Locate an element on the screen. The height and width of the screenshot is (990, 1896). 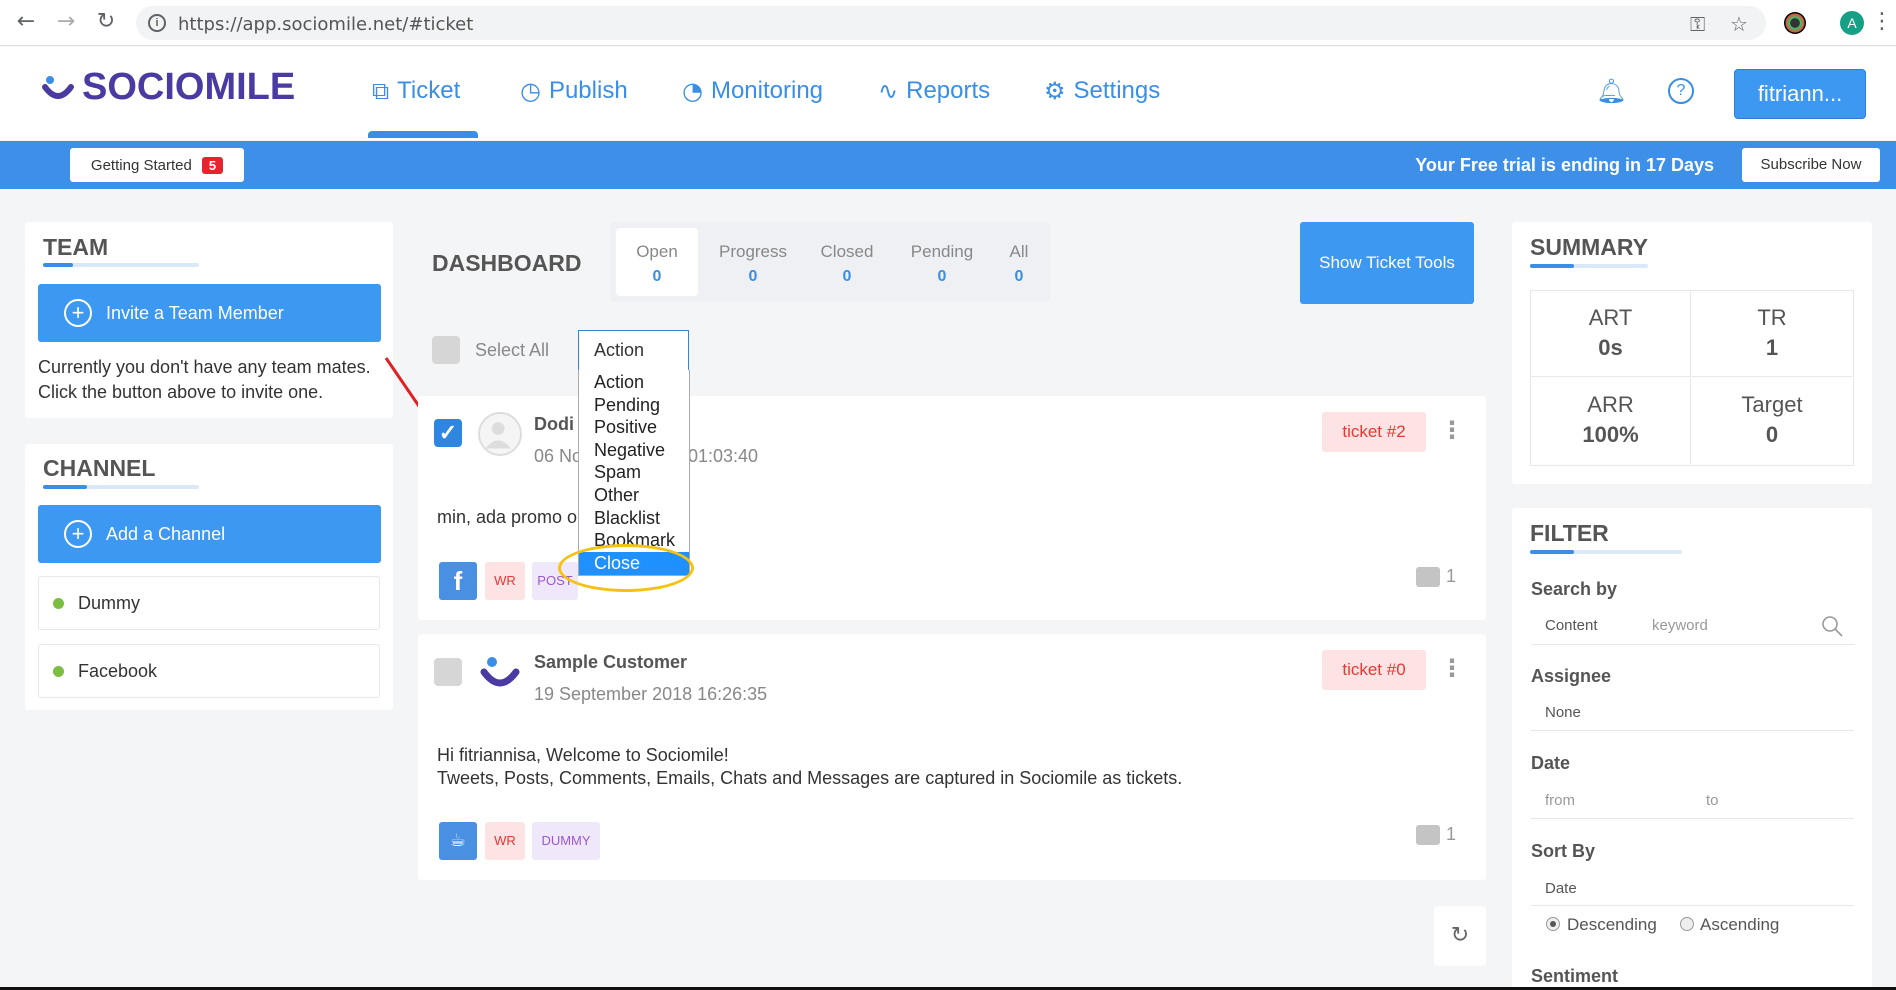
arrow-left-icon: ← is located at coordinates (26, 22).